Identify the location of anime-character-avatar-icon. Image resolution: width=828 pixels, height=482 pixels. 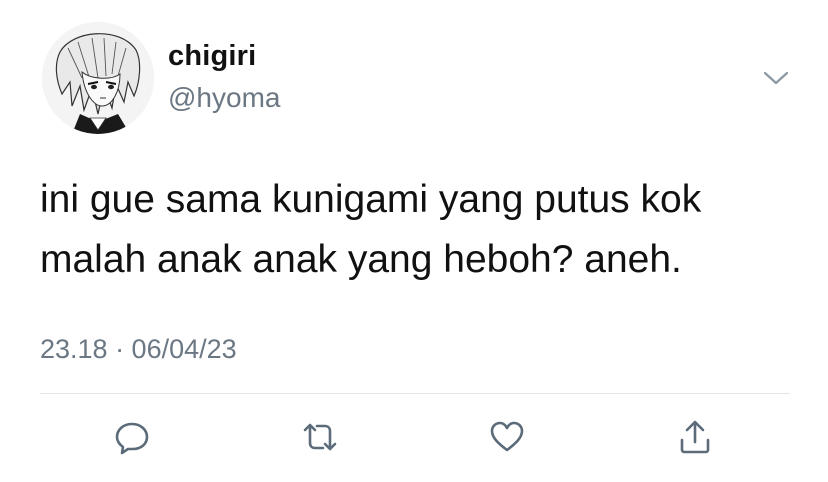
(98, 78).